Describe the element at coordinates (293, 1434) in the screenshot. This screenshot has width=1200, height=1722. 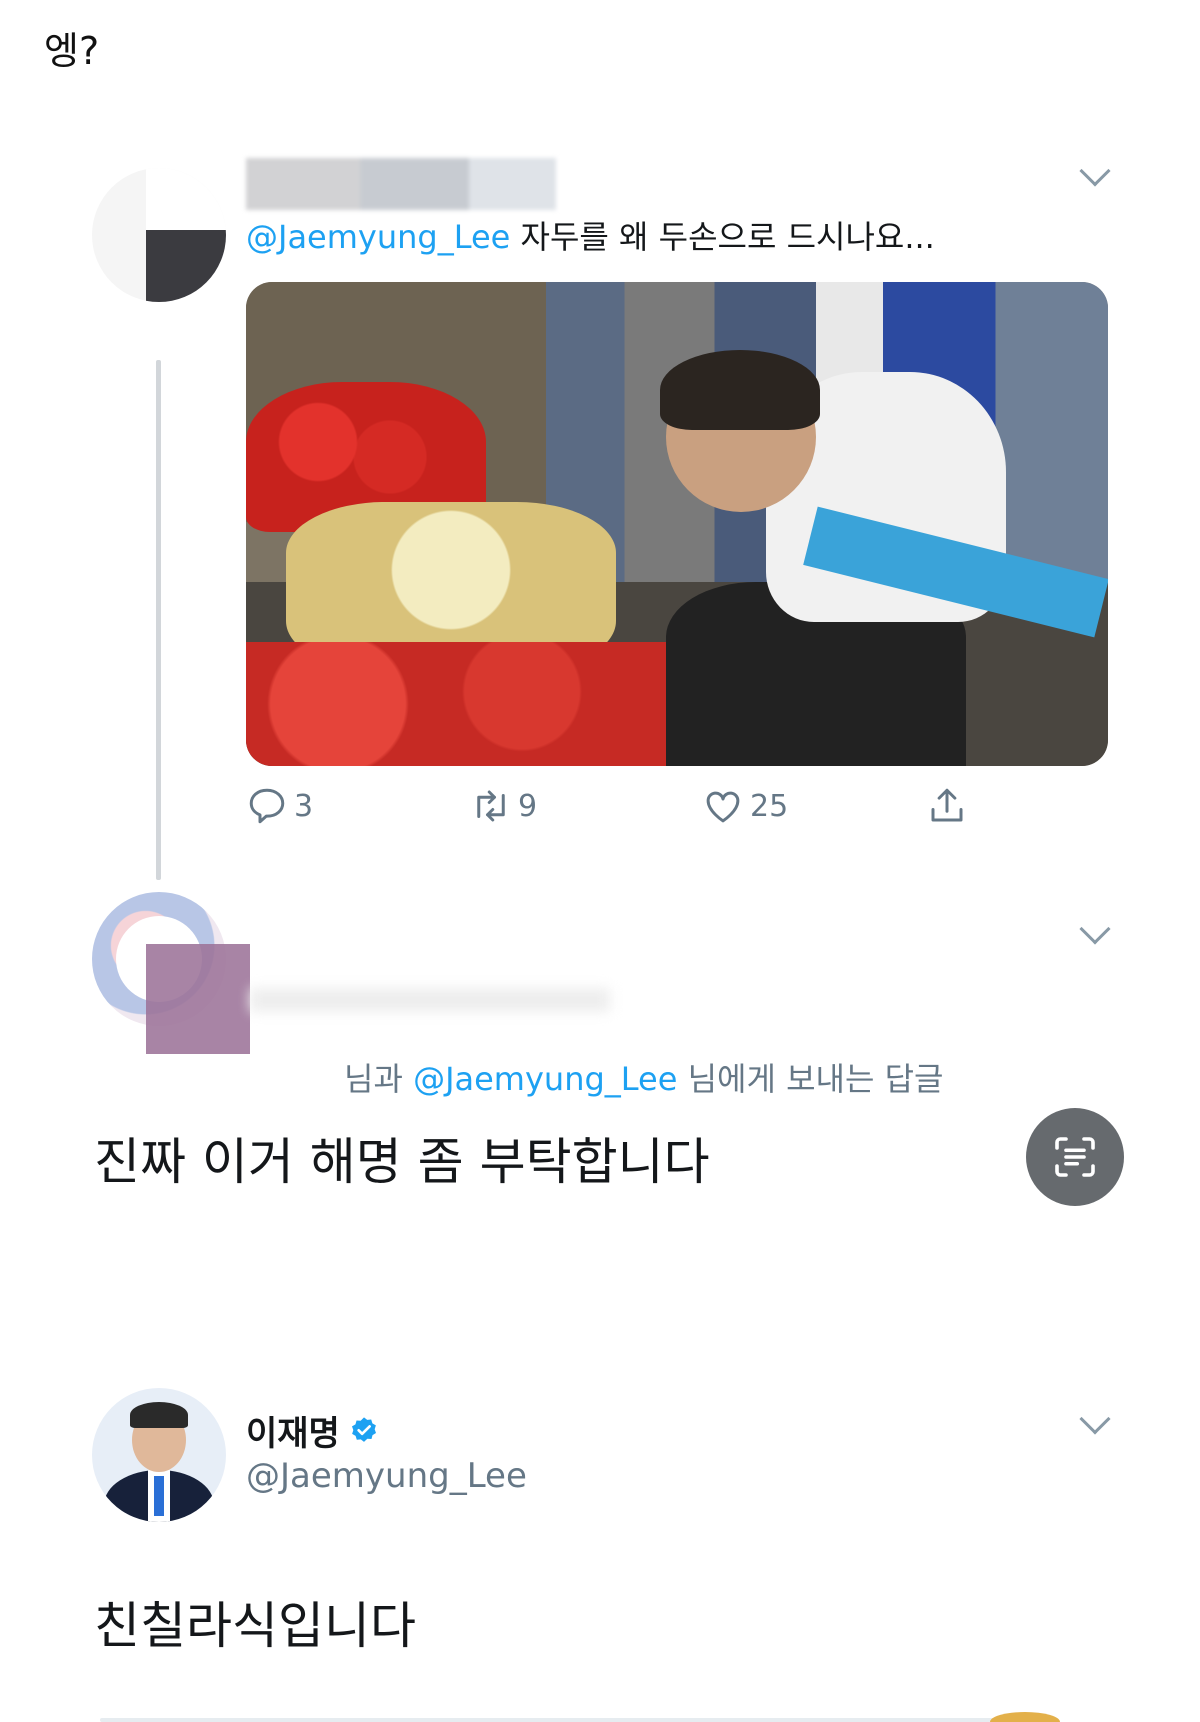
I see `display-name-text: 이재명` at that location.